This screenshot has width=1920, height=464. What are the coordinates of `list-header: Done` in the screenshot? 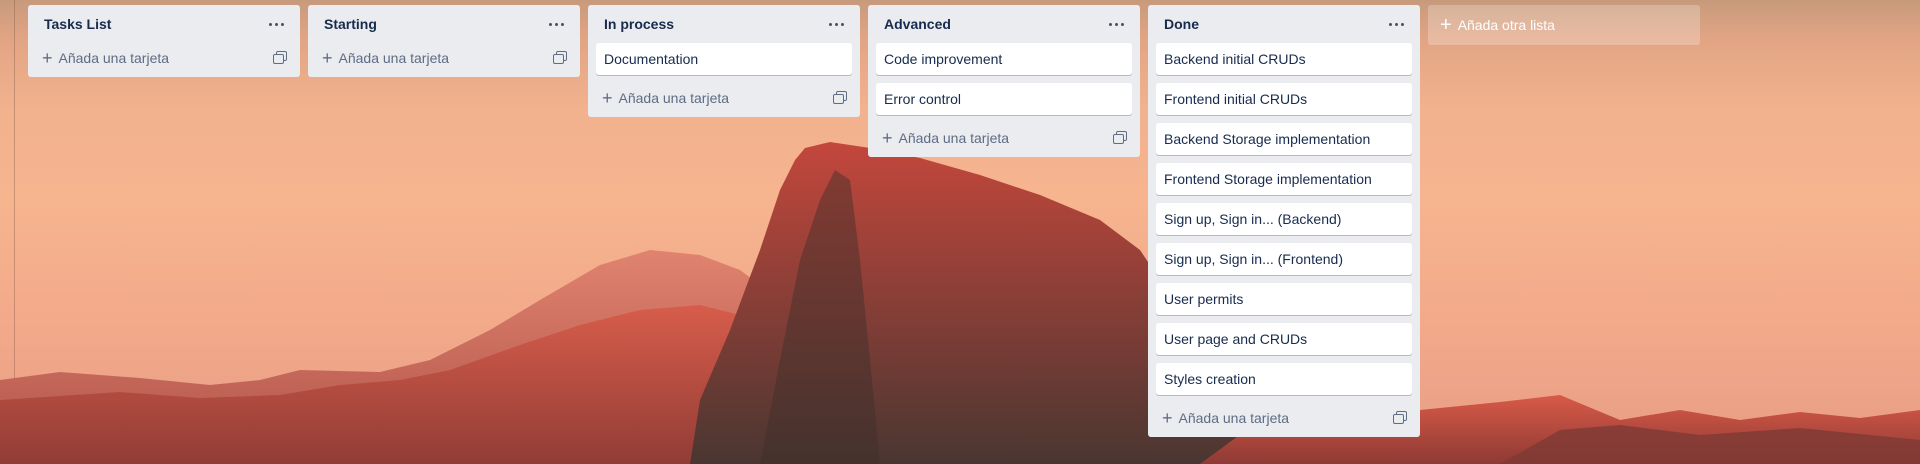 It's located at (1284, 24).